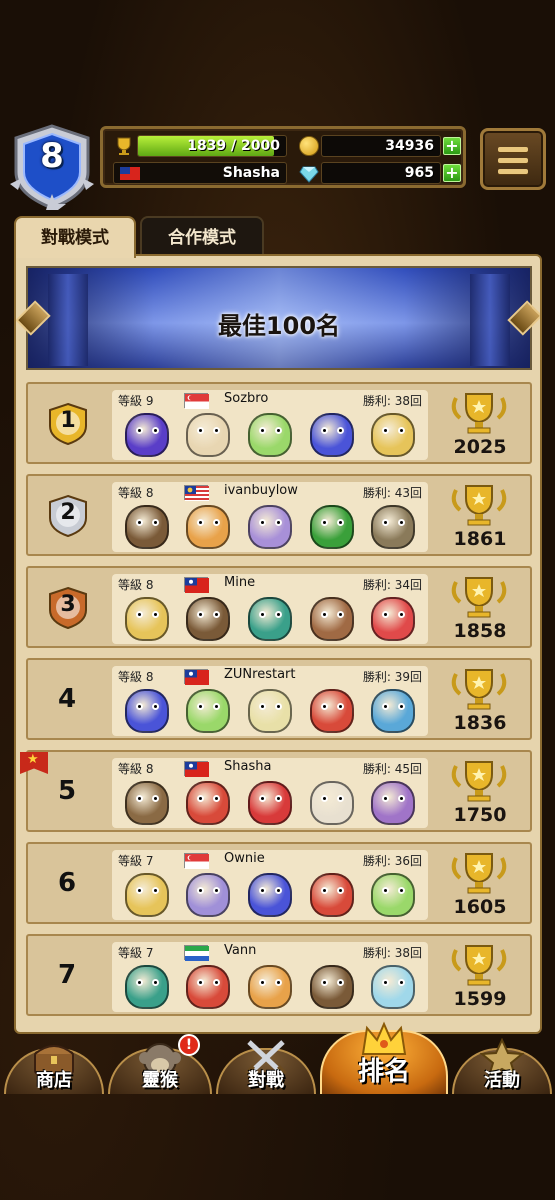 The width and height of the screenshot is (555, 1200). What do you see at coordinates (502, 1080) in the screenshot?
I see `nav-label: 活動` at bounding box center [502, 1080].